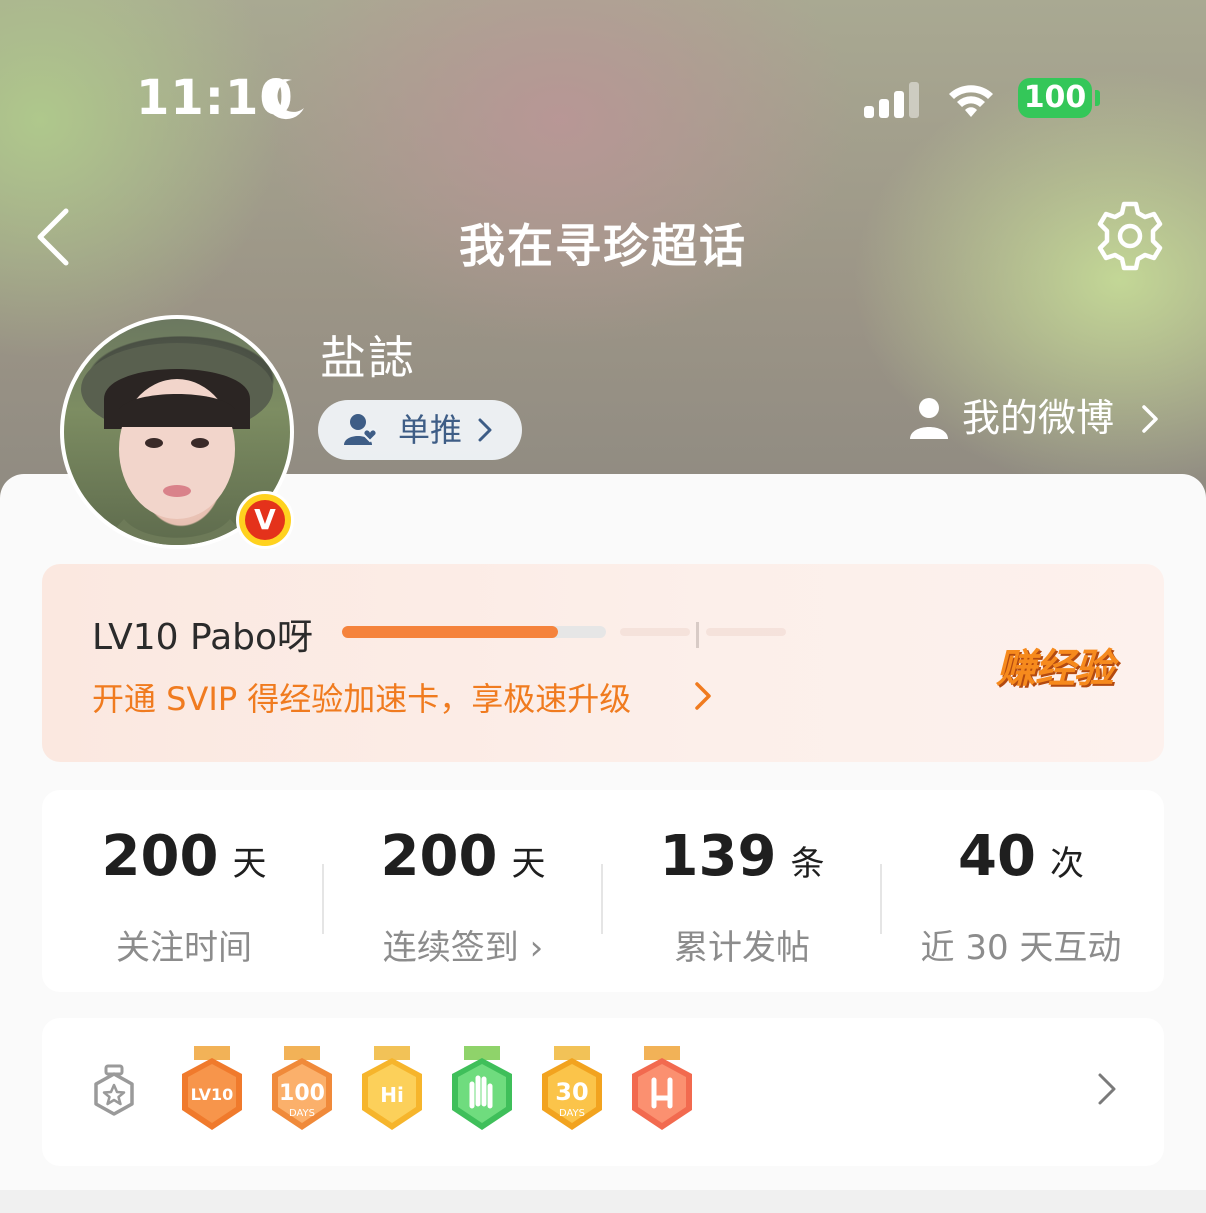 This screenshot has height=1213, width=1206. I want to click on stat-total-posts: 139 条 累计发帖, so click(742, 891).